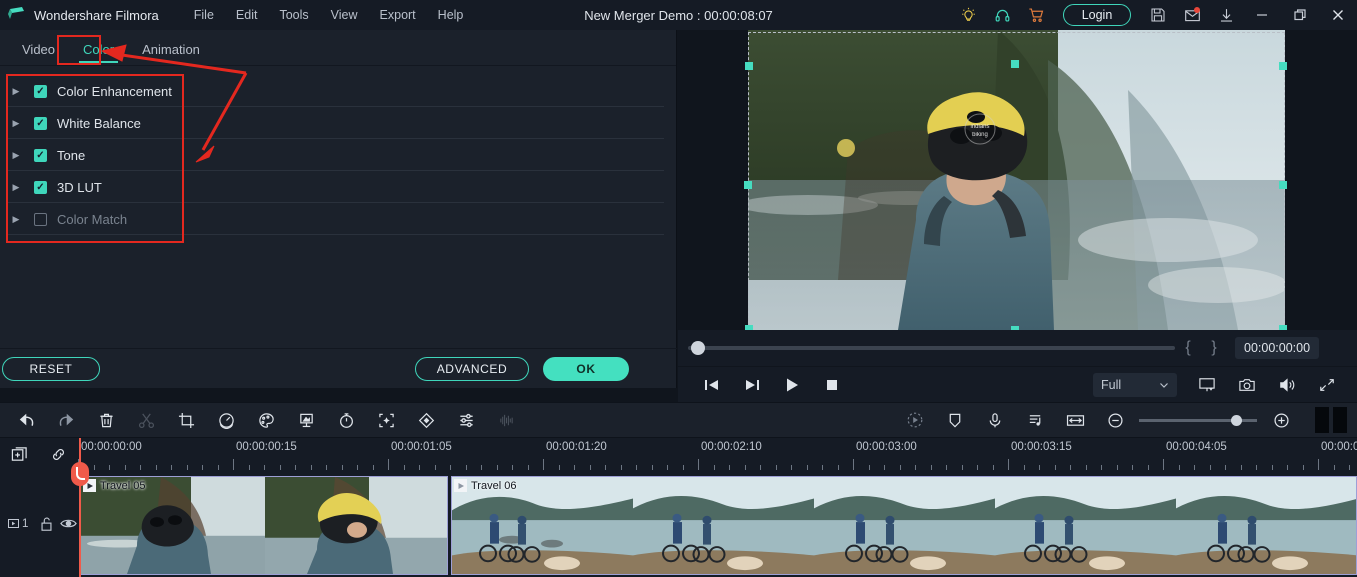  What do you see at coordinates (698, 348) in the screenshot?
I see `scrubber-handle` at bounding box center [698, 348].